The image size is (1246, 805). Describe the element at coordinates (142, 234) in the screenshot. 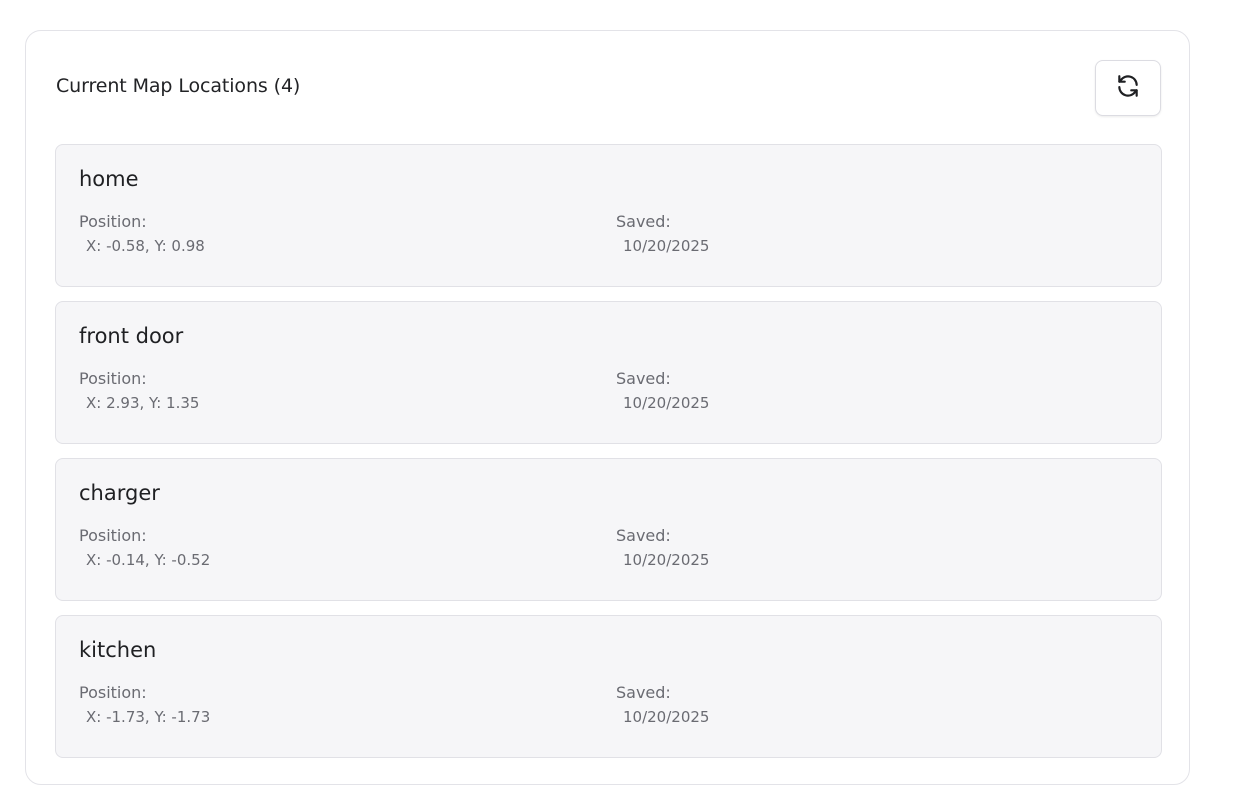

I see `position-column: Position: X: -0.58, Y: 0.98` at that location.